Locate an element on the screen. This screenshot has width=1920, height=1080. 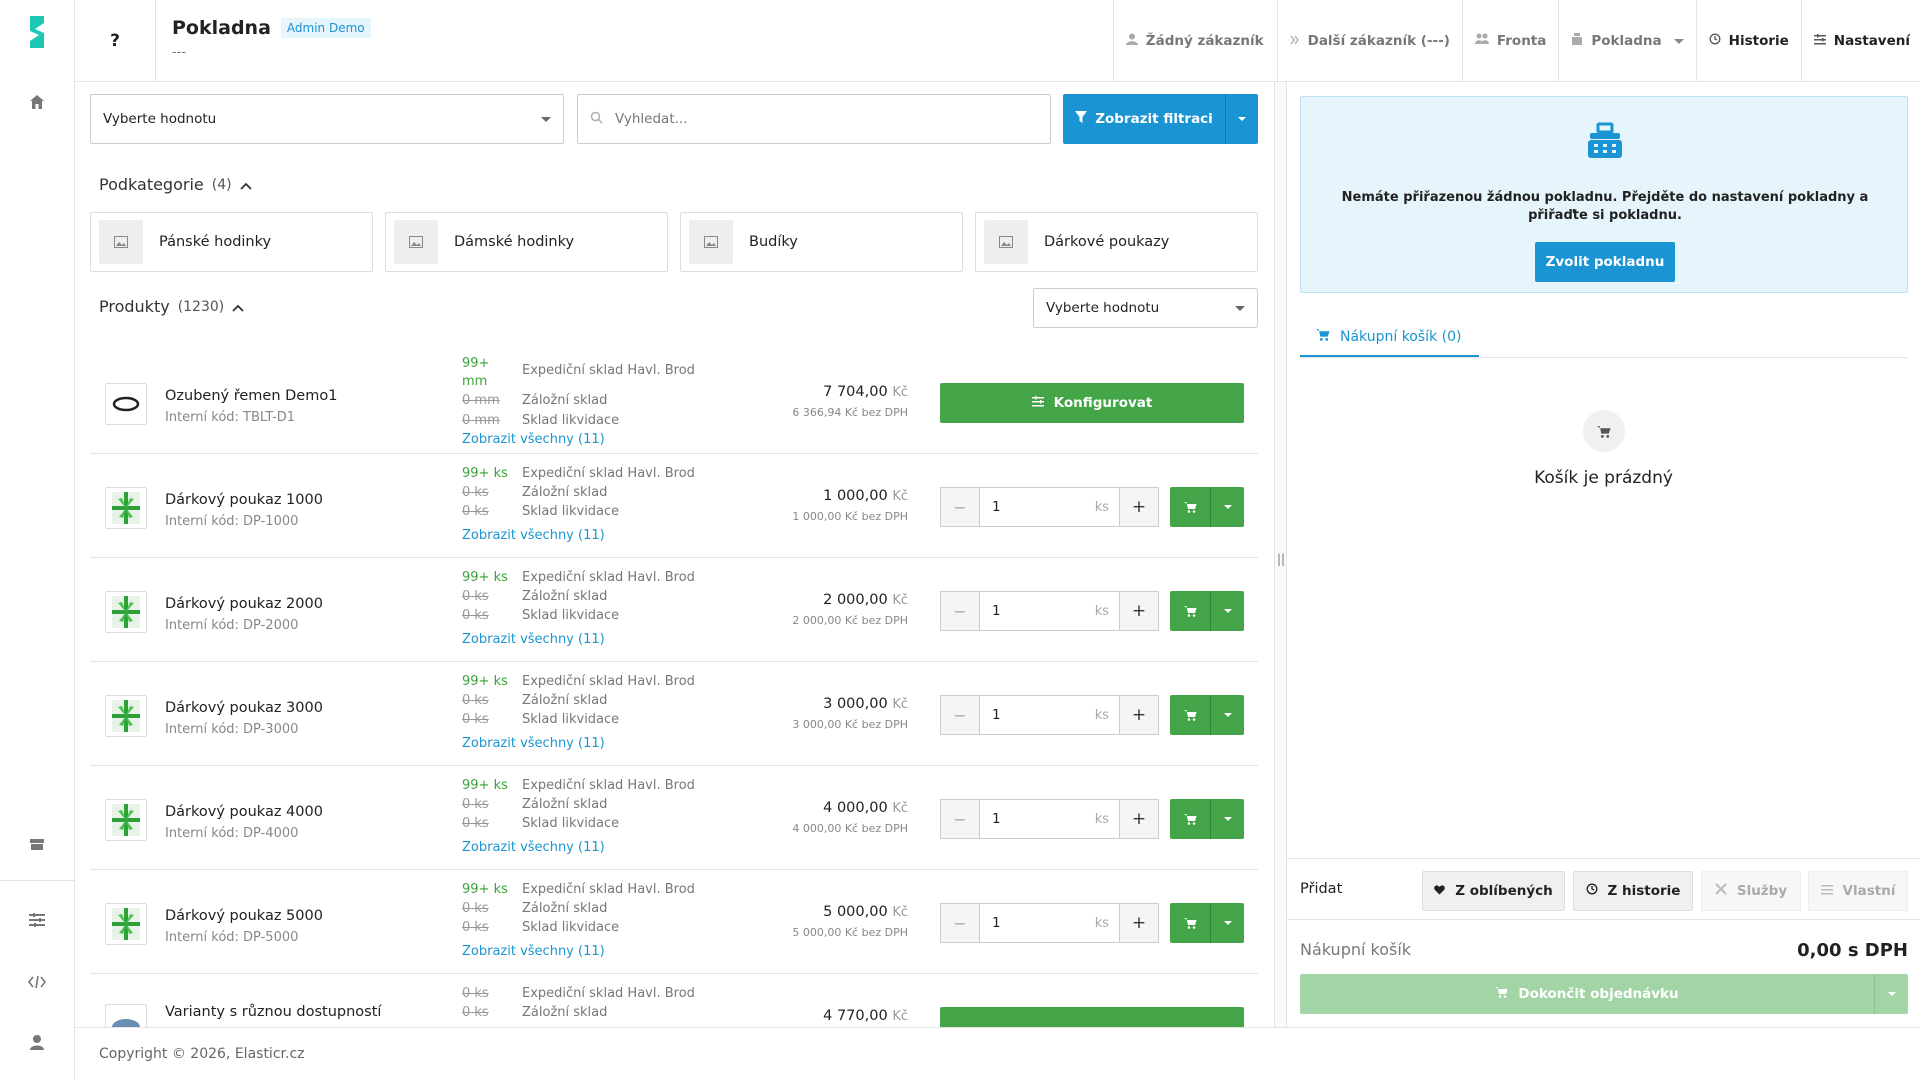
nav-next-customer: Další zákazník (---) is located at coordinates (1369, 41).